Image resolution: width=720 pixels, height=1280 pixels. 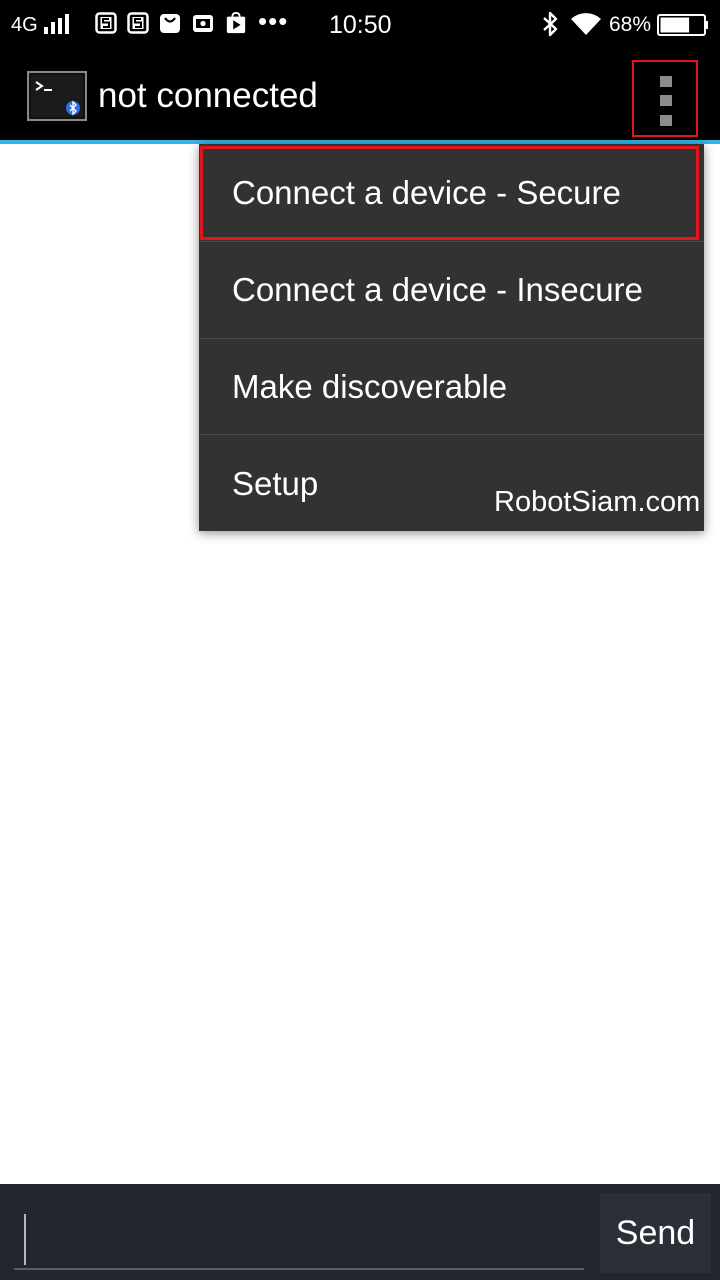 What do you see at coordinates (273, 21) in the screenshot?
I see `more-notifications-icon: •••` at bounding box center [273, 21].